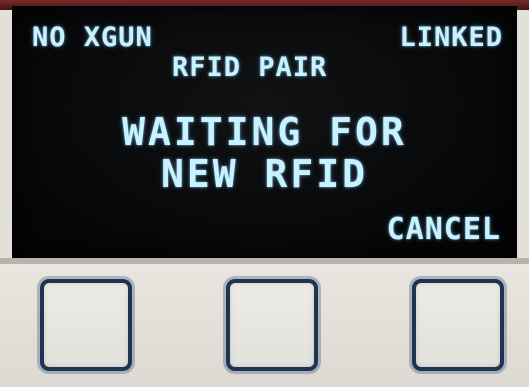  What do you see at coordinates (92, 37) in the screenshot?
I see `status-xgun: NO XGUN` at bounding box center [92, 37].